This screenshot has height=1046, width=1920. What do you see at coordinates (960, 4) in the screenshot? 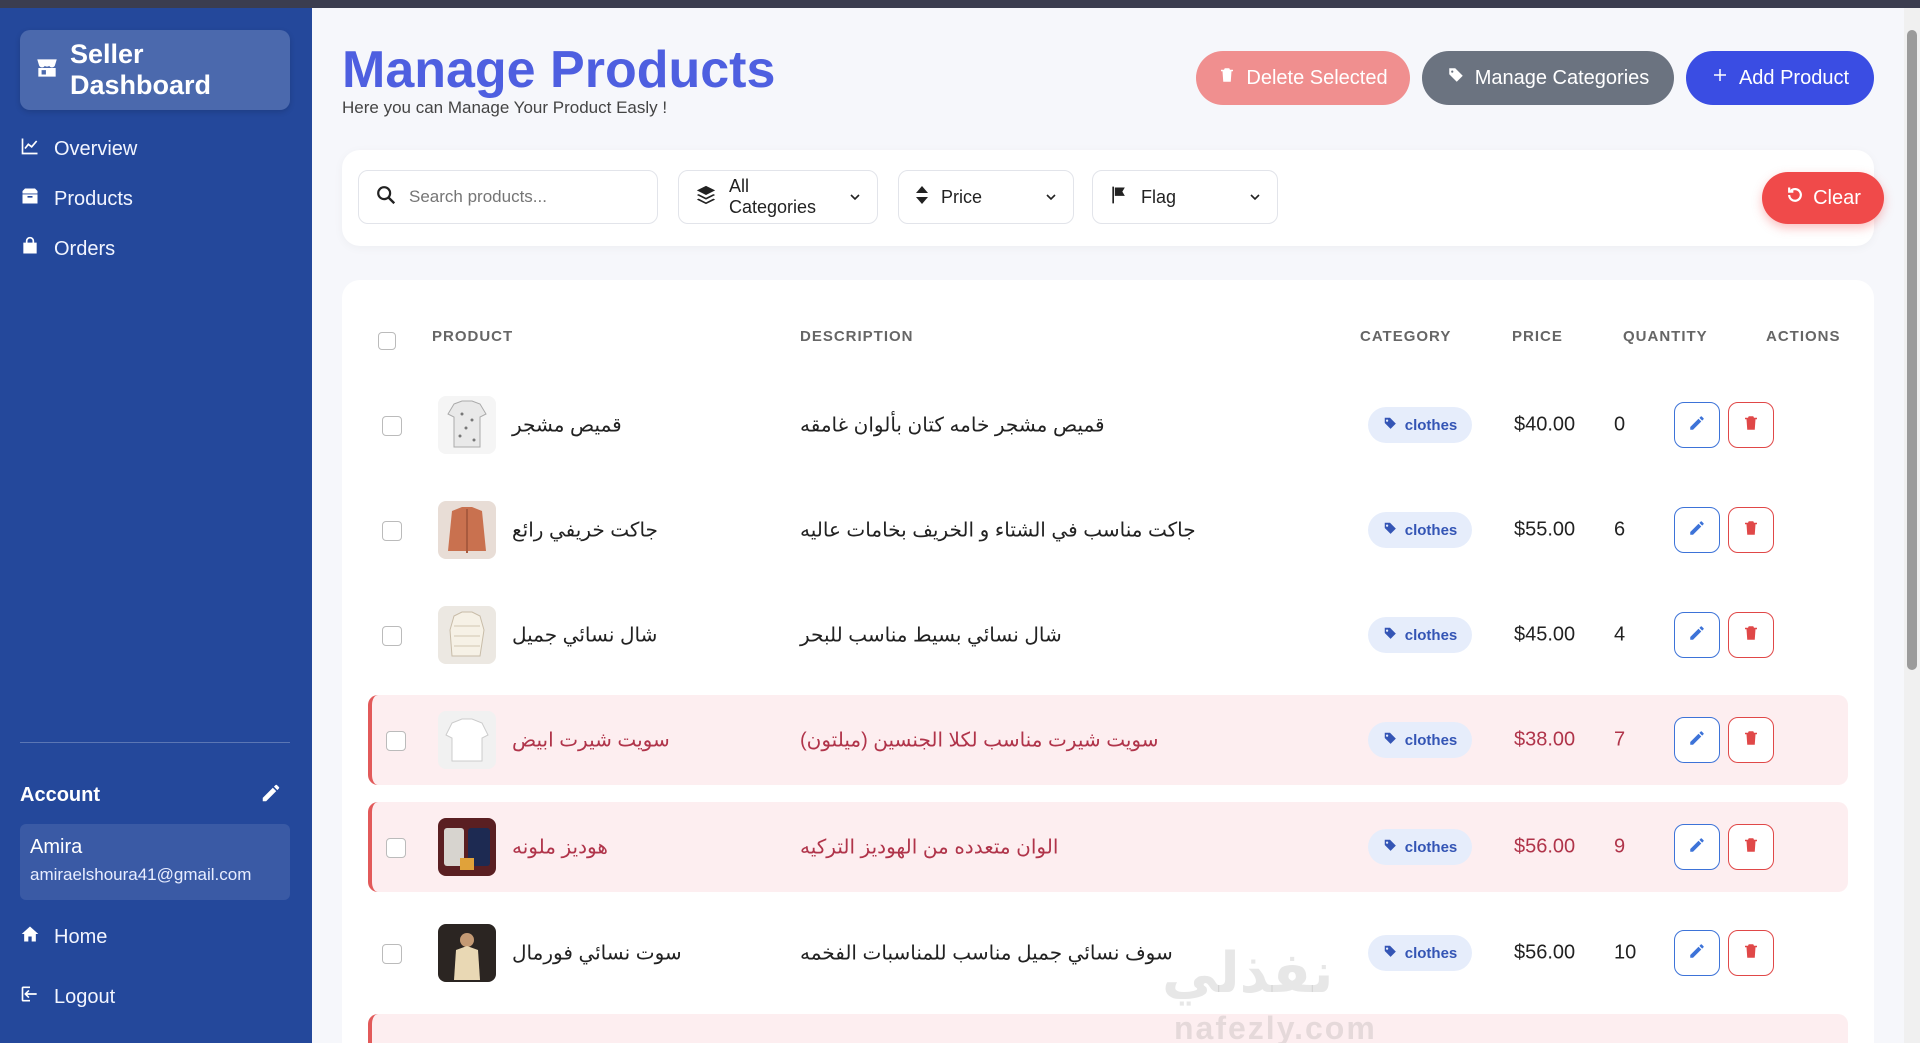
I see `browser-top-strip` at bounding box center [960, 4].